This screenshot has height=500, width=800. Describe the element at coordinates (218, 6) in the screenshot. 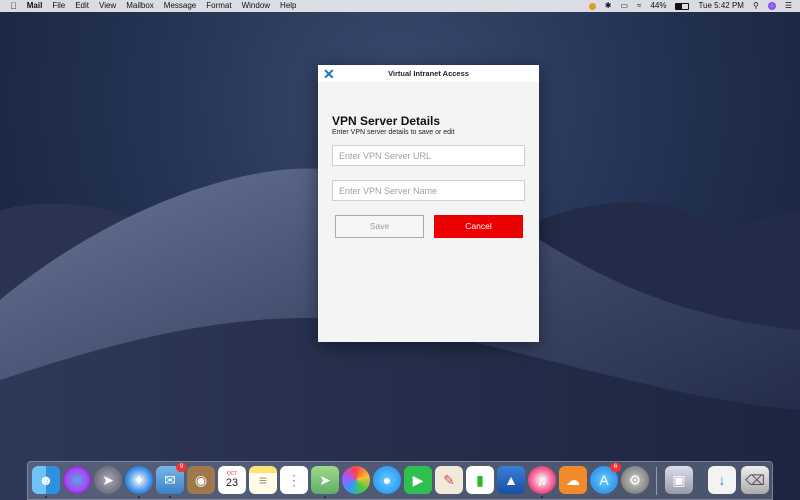

I see `menu-format: Format` at that location.